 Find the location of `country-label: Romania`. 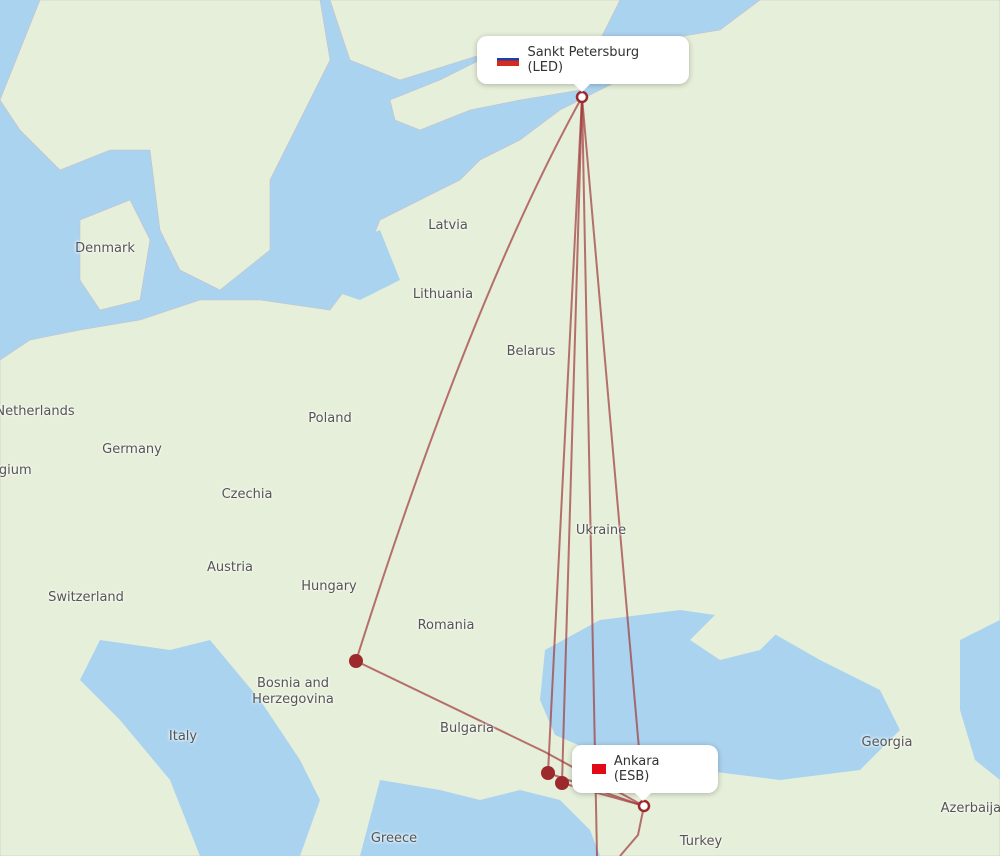

country-label: Romania is located at coordinates (446, 625).